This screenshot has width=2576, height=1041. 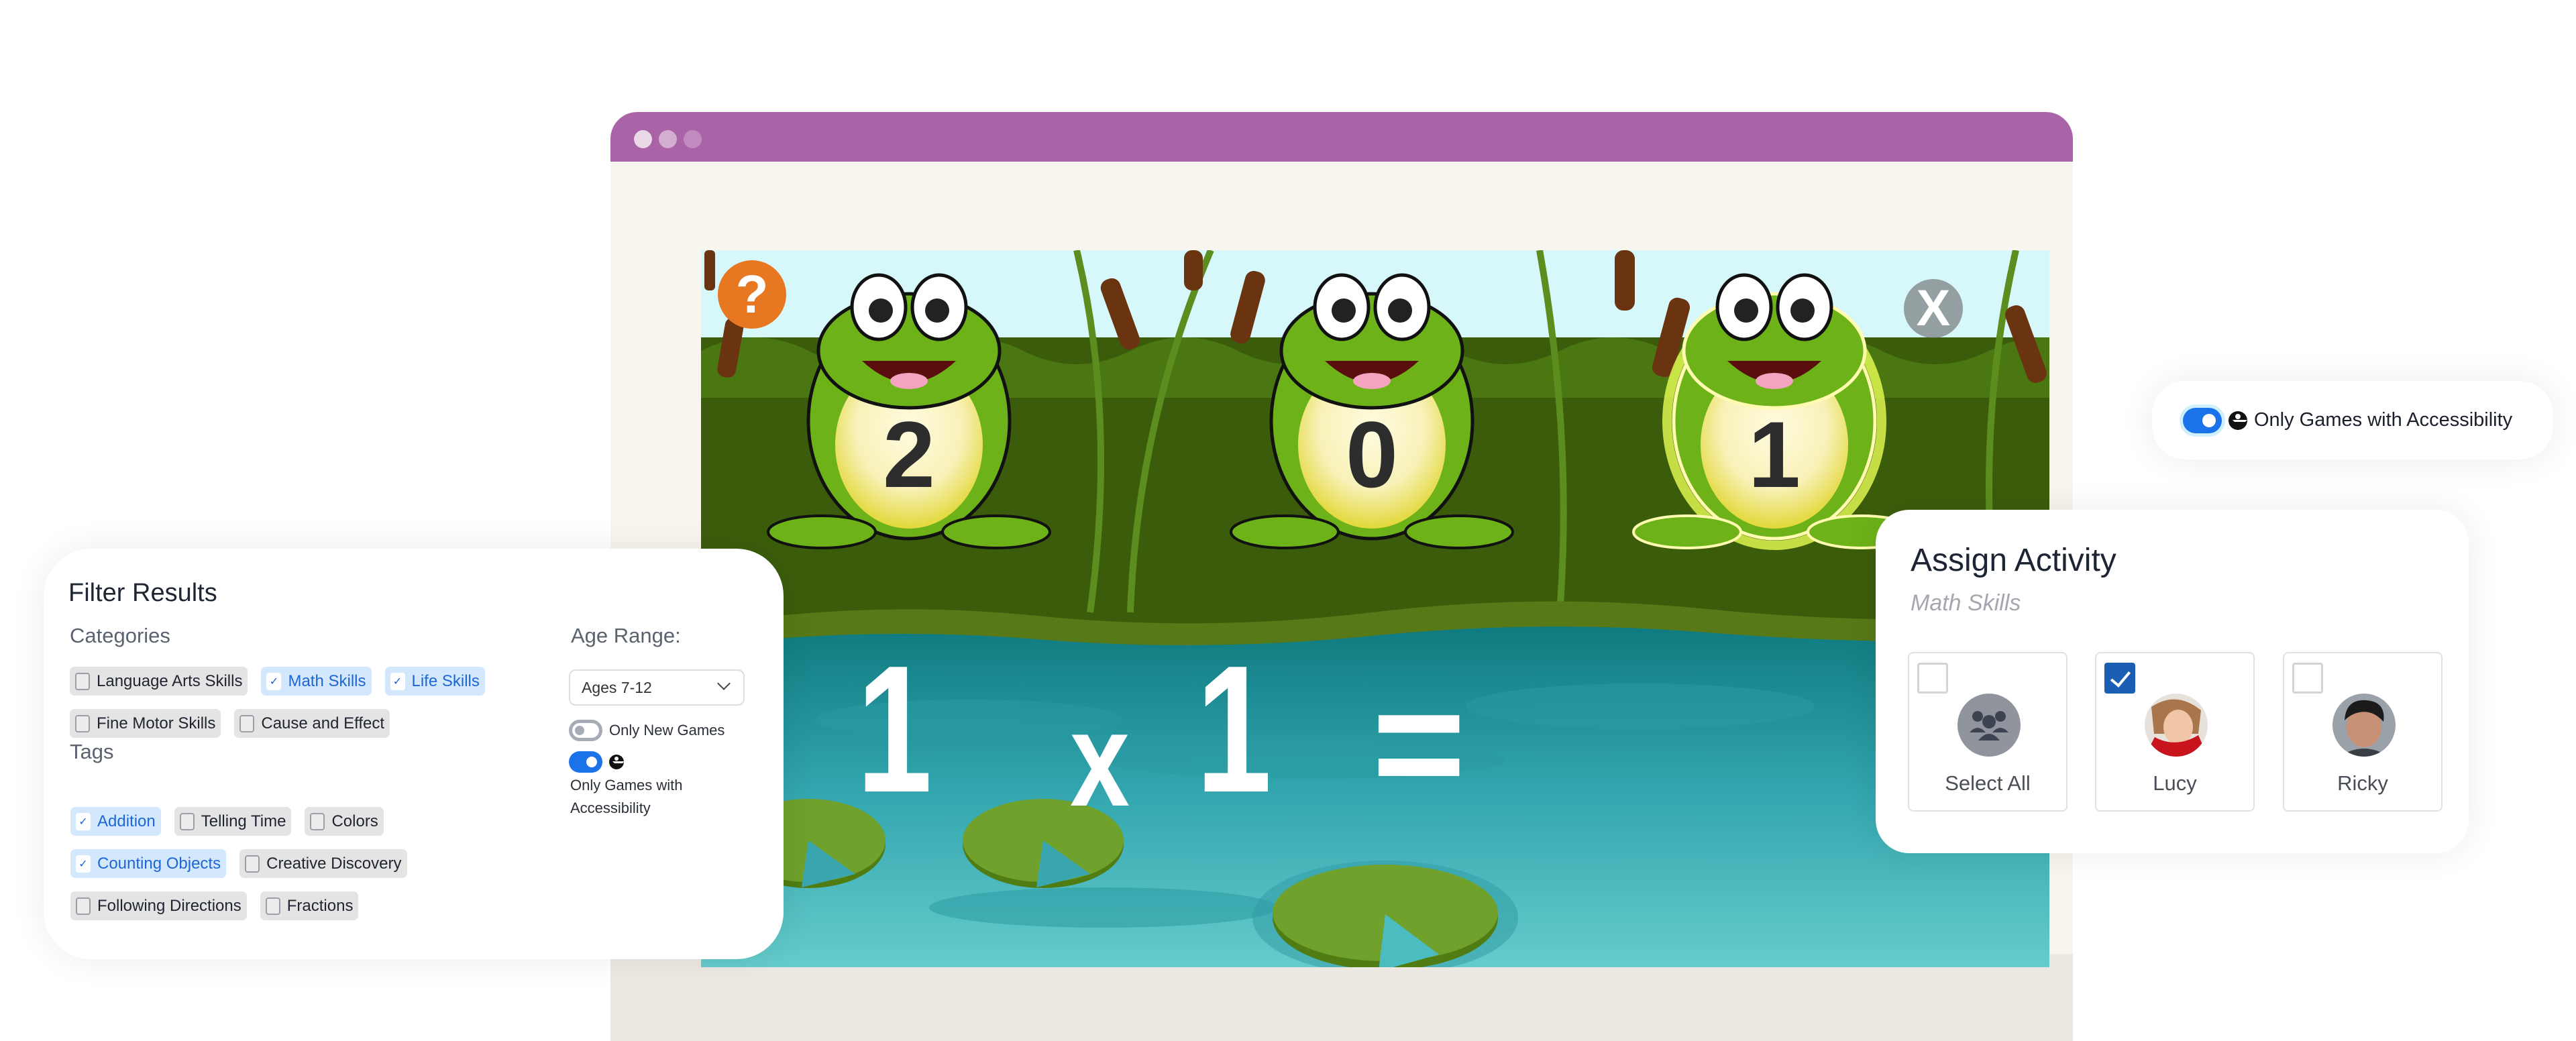 What do you see at coordinates (1100, 759) in the screenshot?
I see `equation-operator: x` at bounding box center [1100, 759].